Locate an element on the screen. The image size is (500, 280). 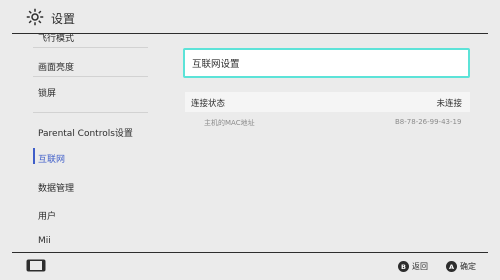
sidebar-item-screen-lock: 锁屏 is located at coordinates (47, 92).